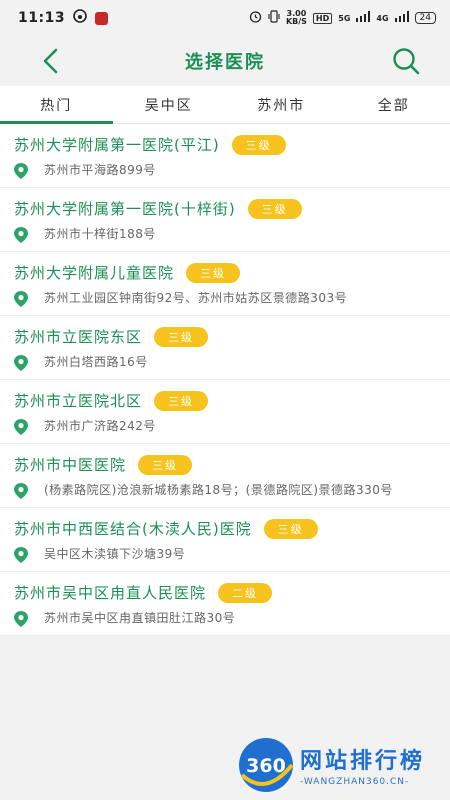 The width and height of the screenshot is (450, 800). I want to click on hospital-name: 苏州市吴中区甪直人民医院, so click(110, 593).